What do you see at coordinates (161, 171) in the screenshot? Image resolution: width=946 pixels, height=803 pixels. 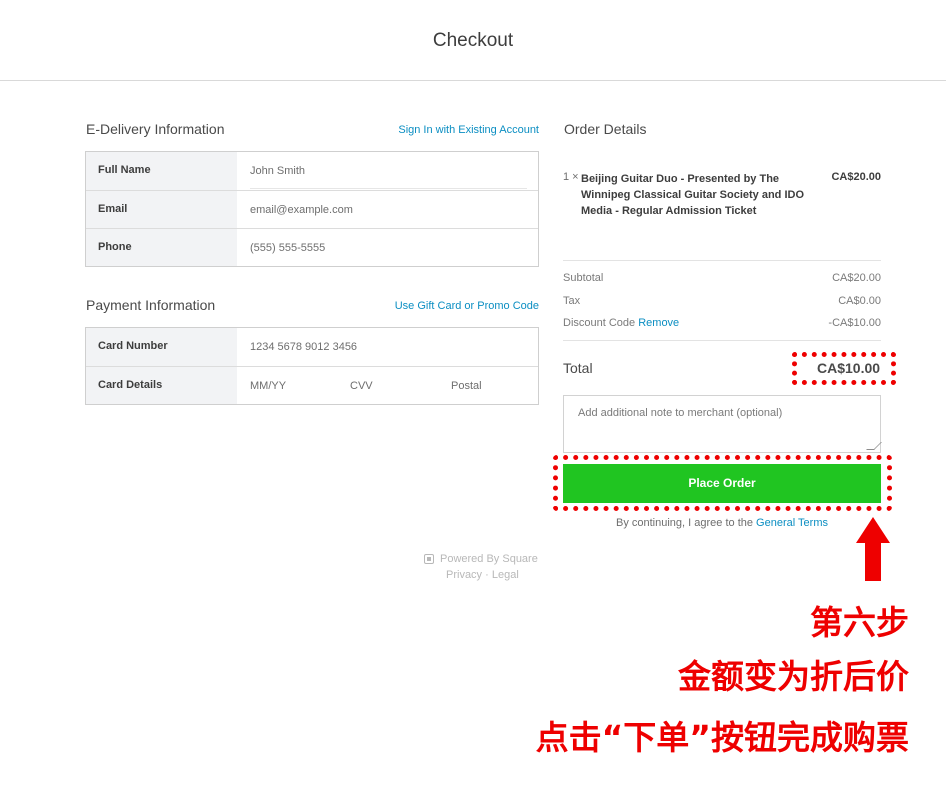 I see `full-name-label: Full Name` at bounding box center [161, 171].